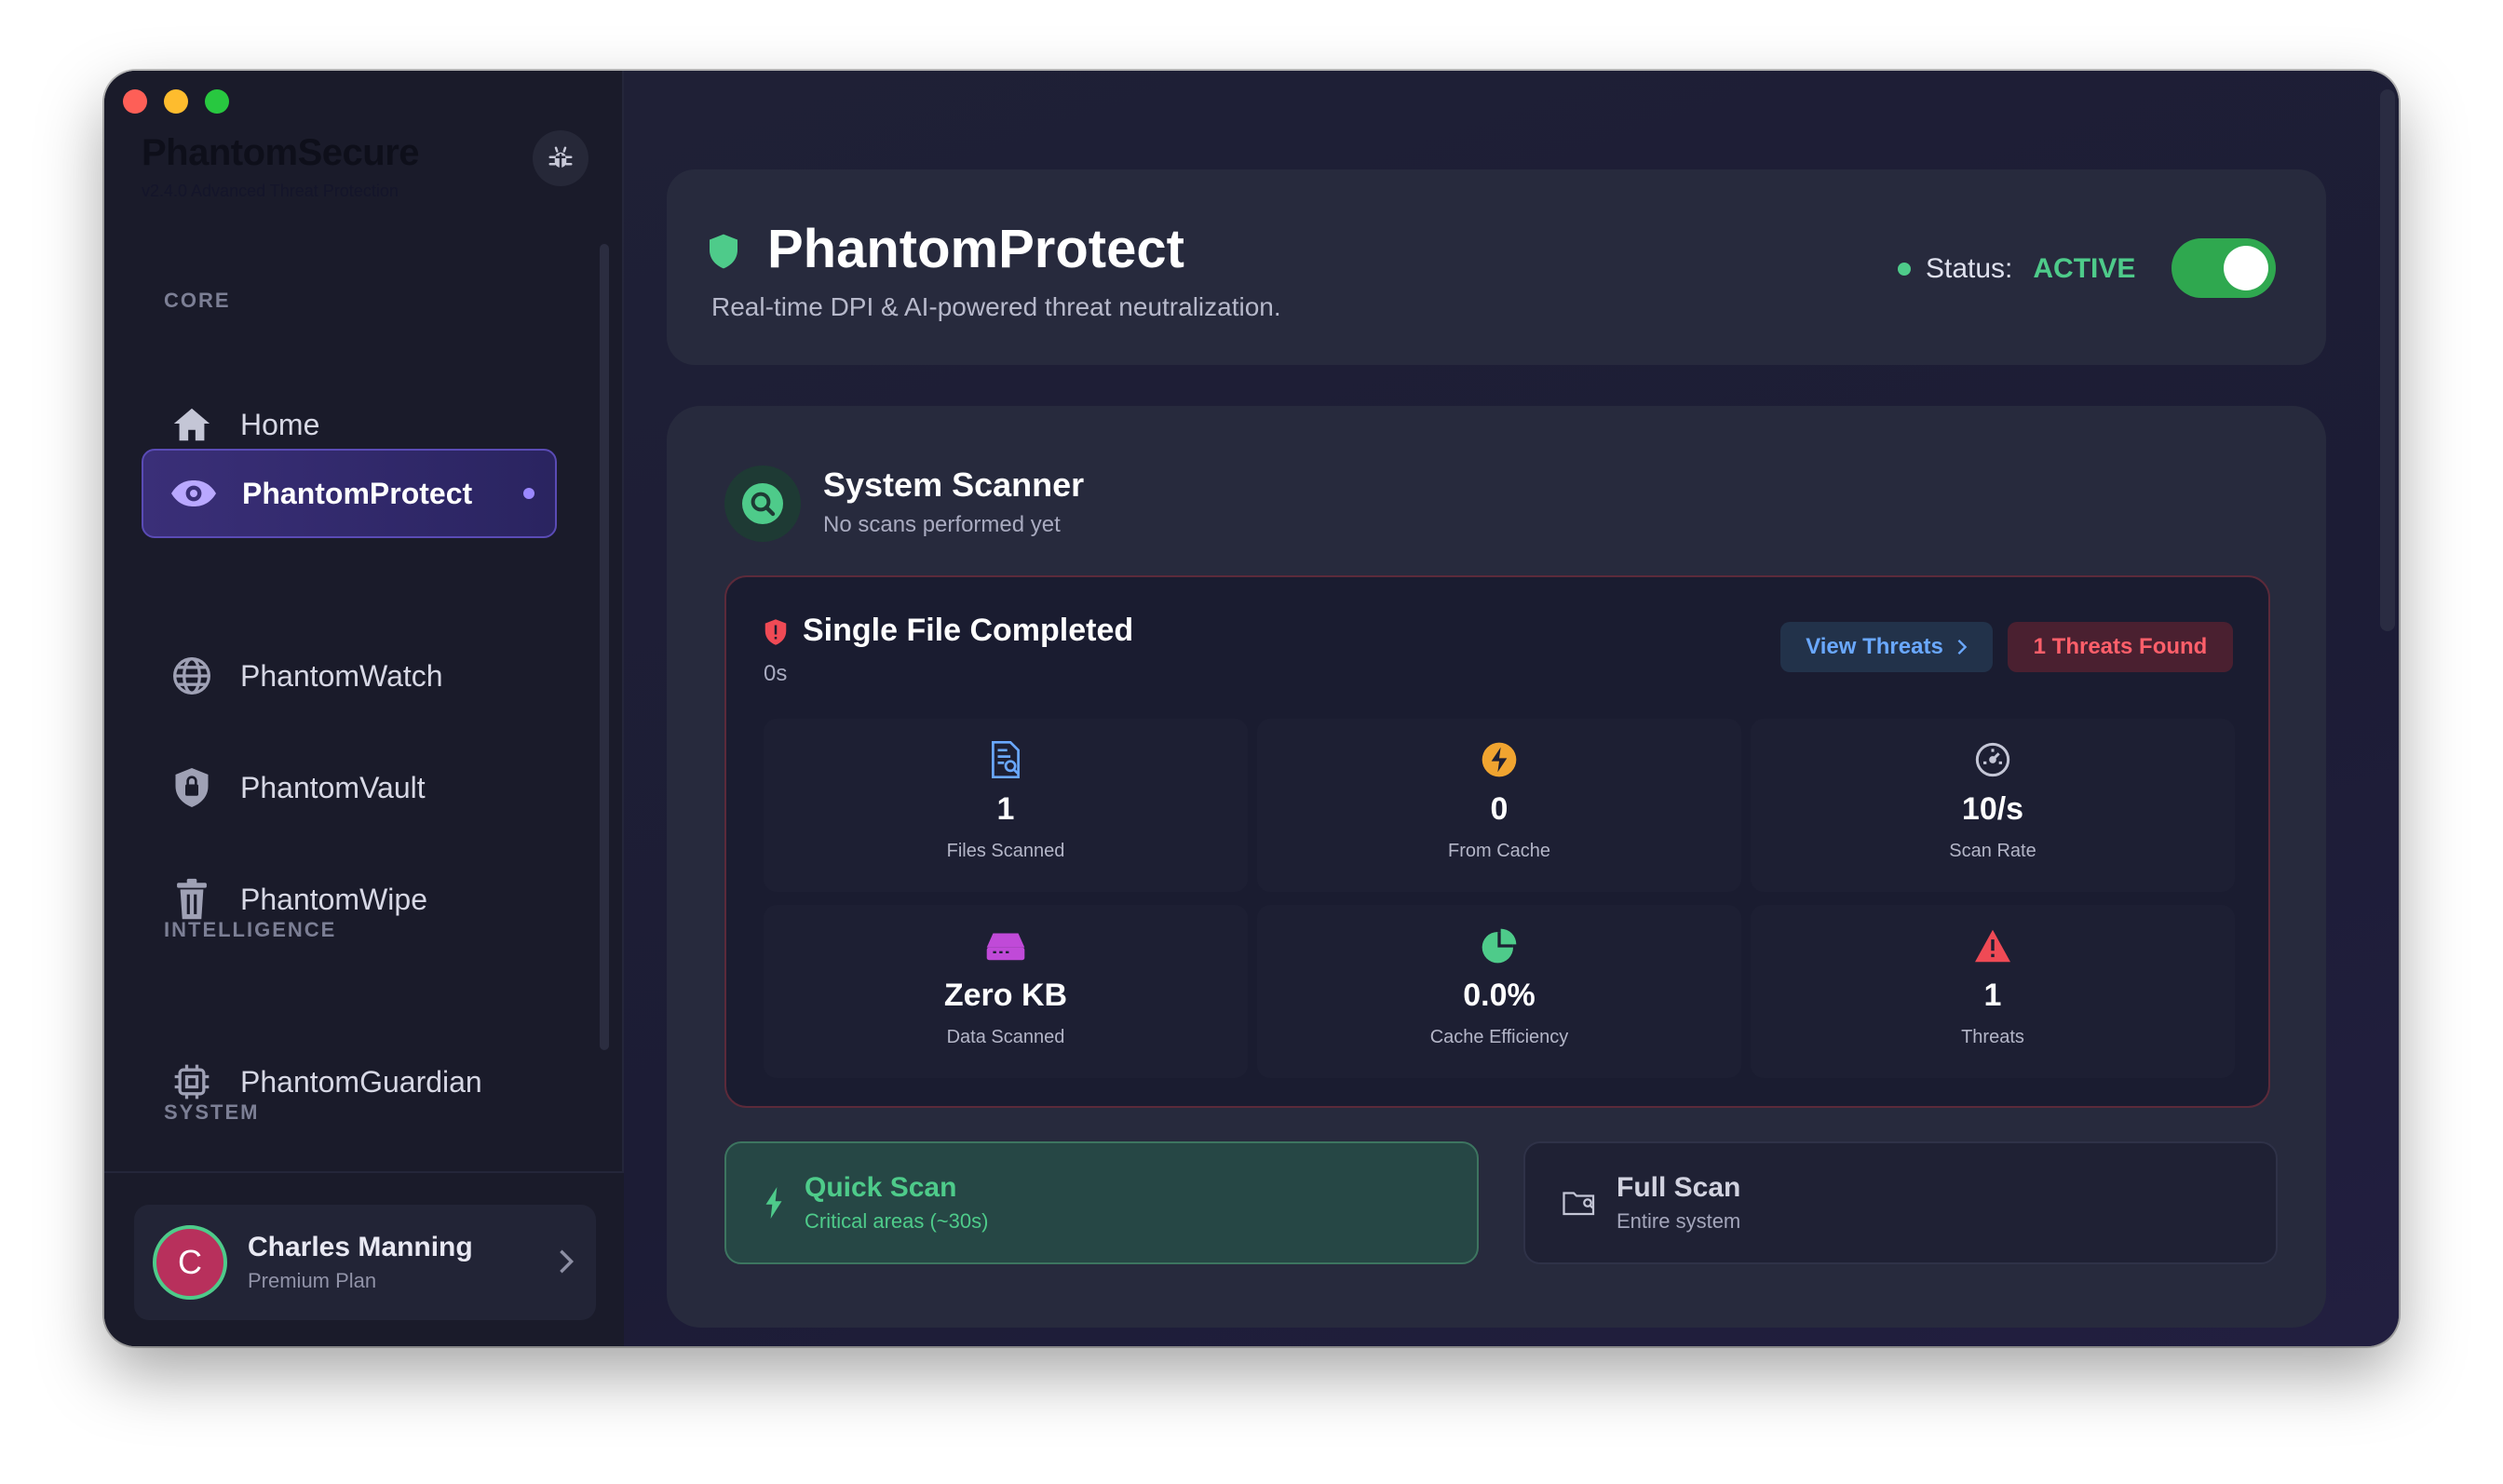 This screenshot has height=1484, width=2503. I want to click on stat-value: 10/s, so click(1992, 809).